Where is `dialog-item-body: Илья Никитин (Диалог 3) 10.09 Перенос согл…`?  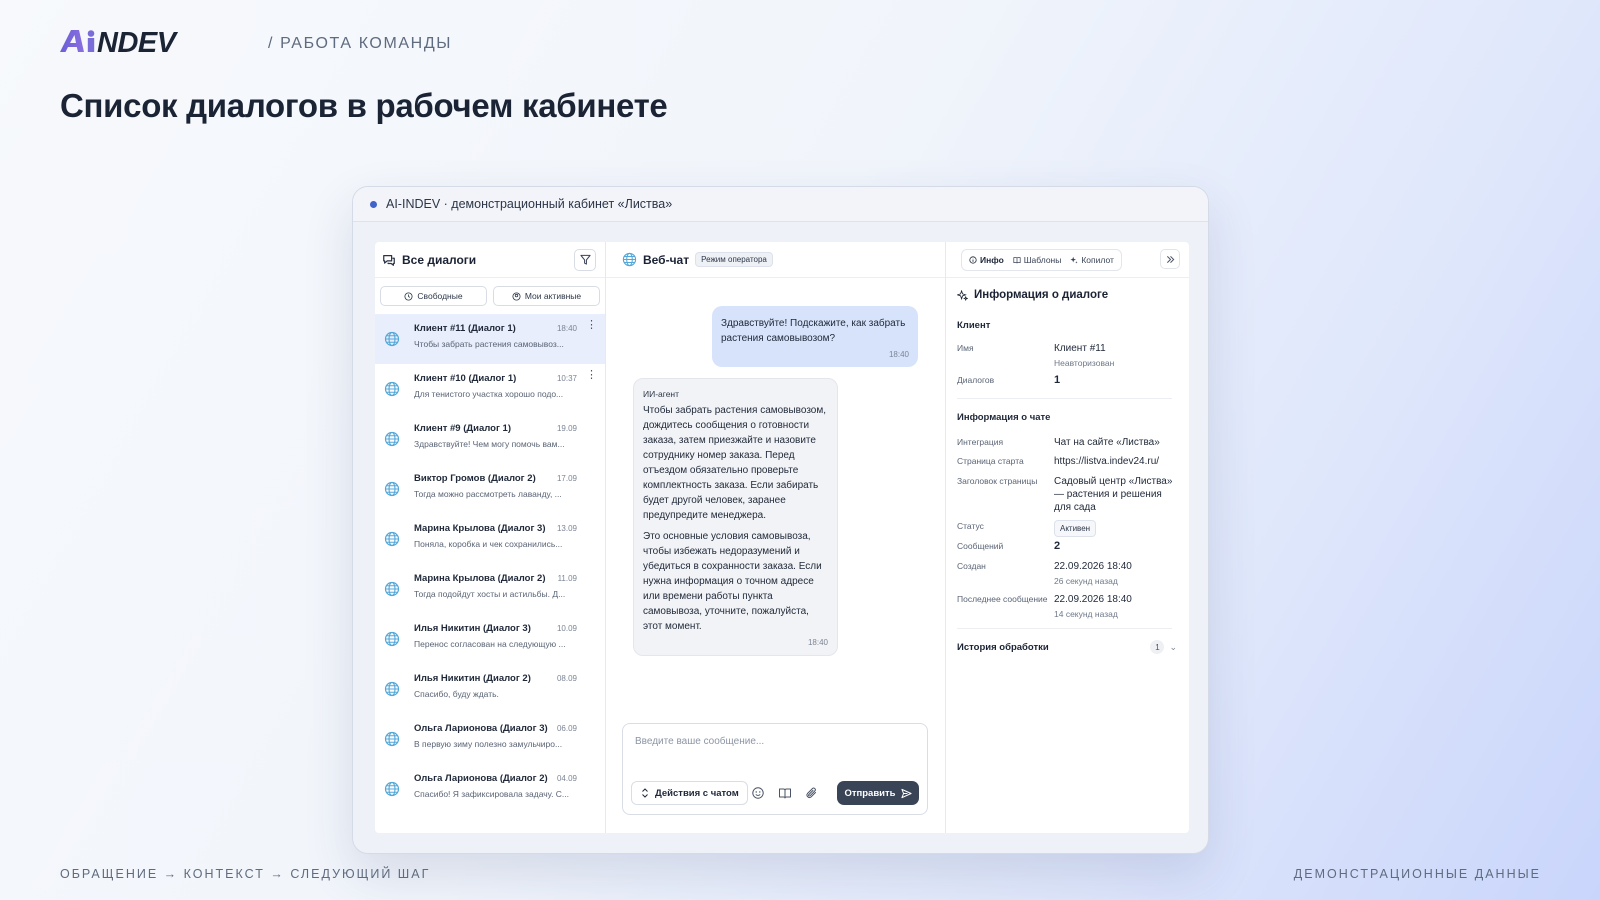
dialog-item-body: Илья Никитин (Диалог 3) 10.09 Перенос согл… is located at coordinates (506, 636).